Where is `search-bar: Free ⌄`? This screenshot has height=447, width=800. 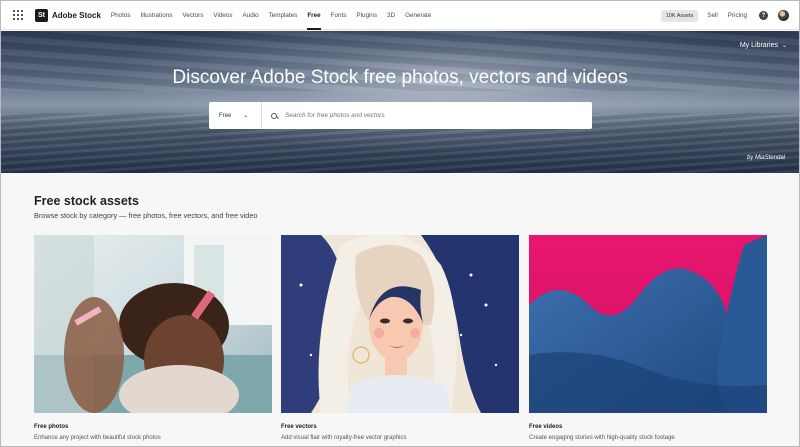
search-bar: Free ⌄ is located at coordinates (400, 115).